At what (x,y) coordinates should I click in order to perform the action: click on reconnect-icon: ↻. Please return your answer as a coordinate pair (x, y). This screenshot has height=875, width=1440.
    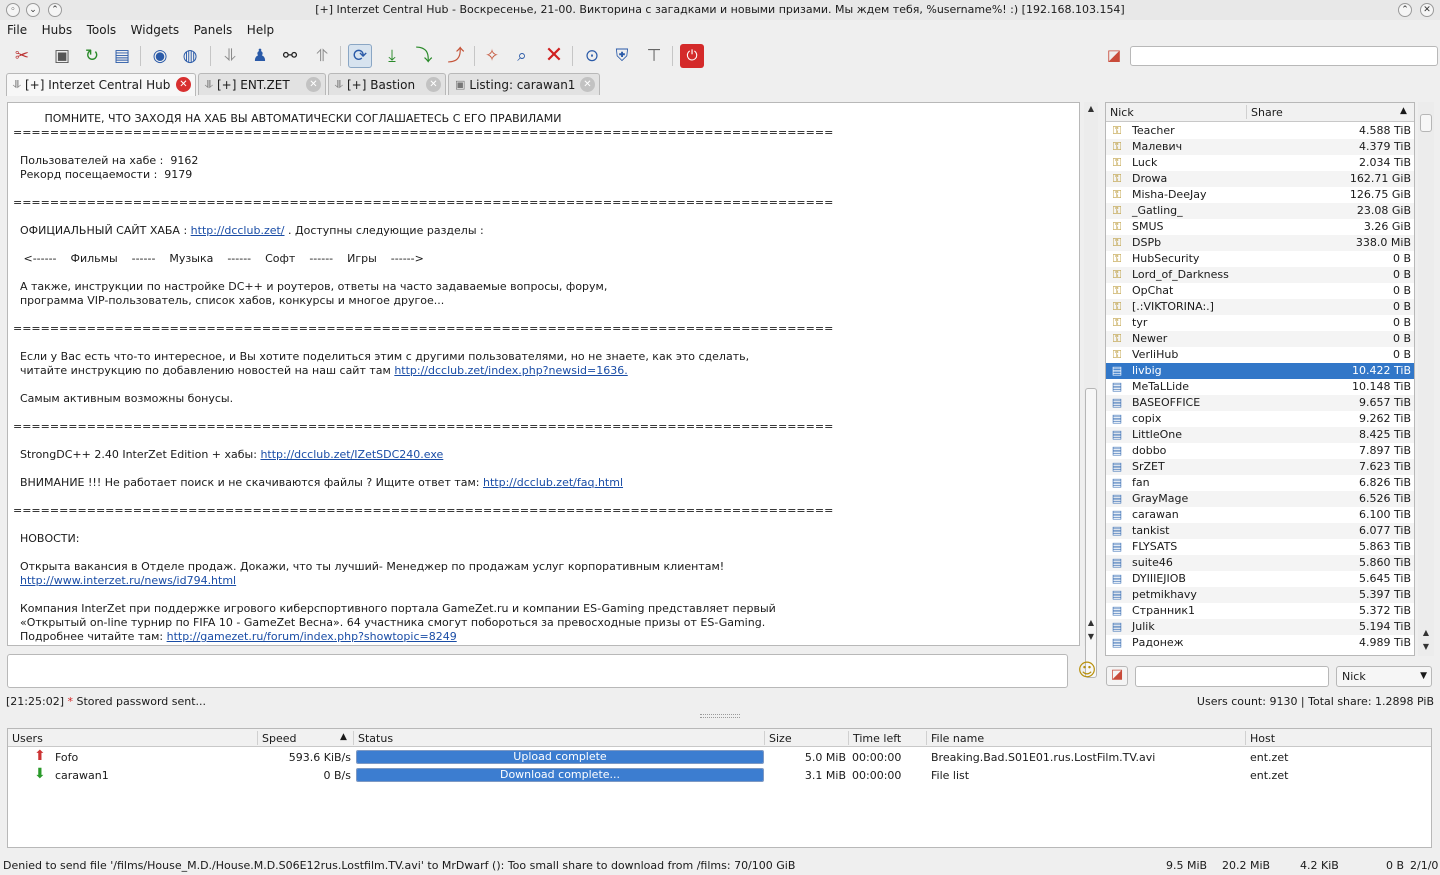
    Looking at the image, I should click on (92, 56).